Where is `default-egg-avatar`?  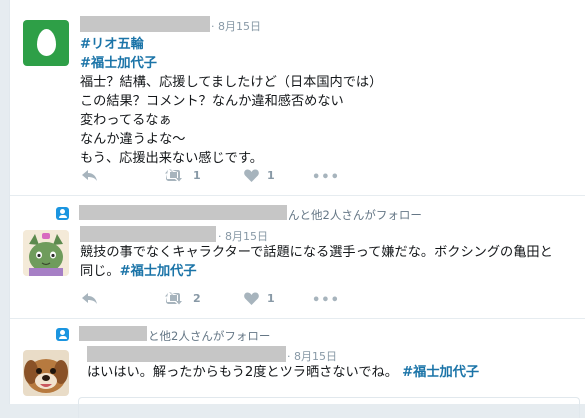
default-egg-avatar is located at coordinates (46, 43).